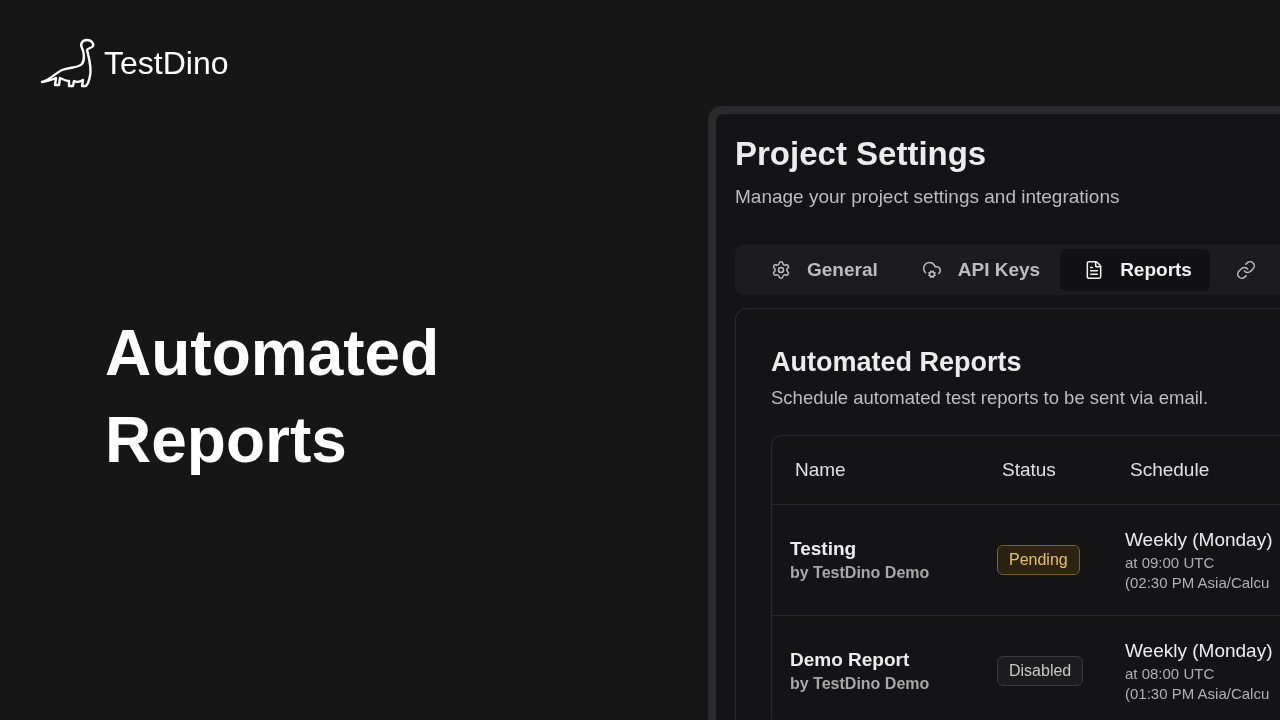  I want to click on settings-tab: General, so click(821, 270).